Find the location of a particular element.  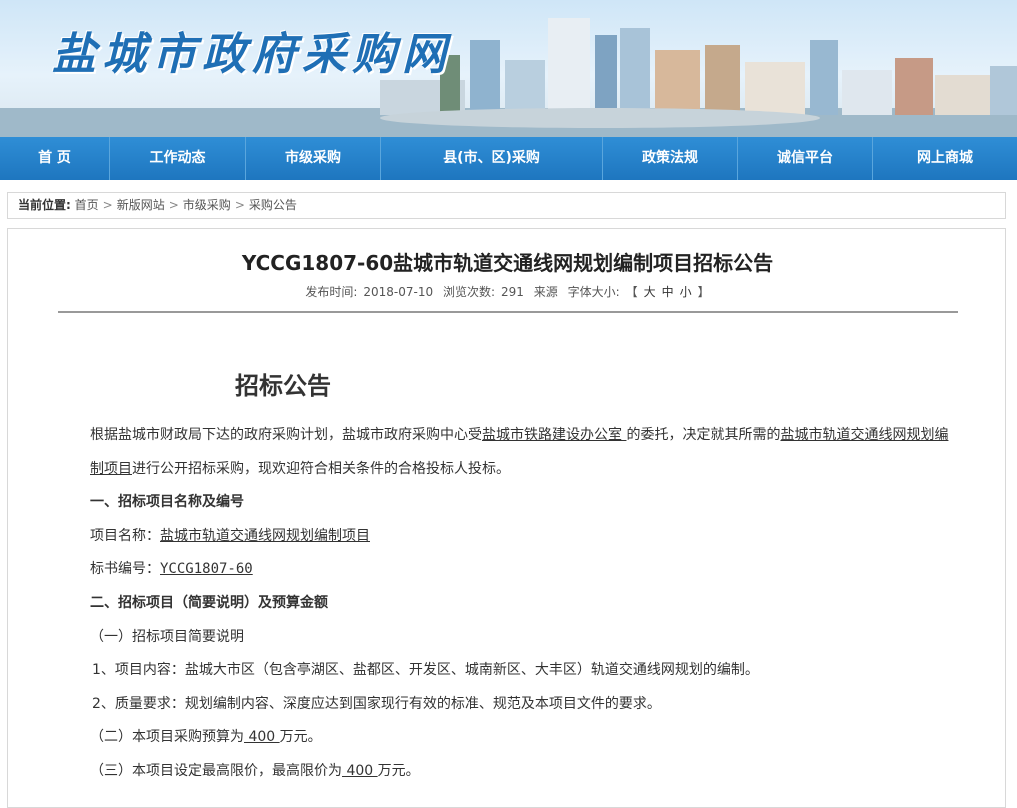

intro-text-1: 根据盐城市财政局下达的政府采购计划，盐城市政府采购中心受 is located at coordinates (286, 435).